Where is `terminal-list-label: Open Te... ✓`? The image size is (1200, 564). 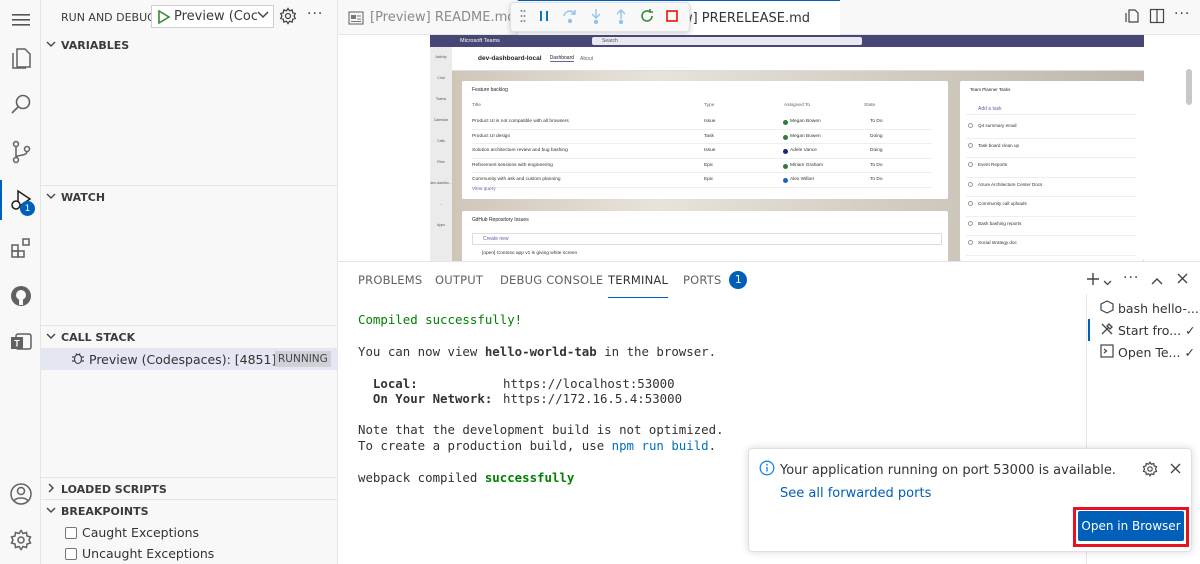 terminal-list-label: Open Te... ✓ is located at coordinates (1156, 352).